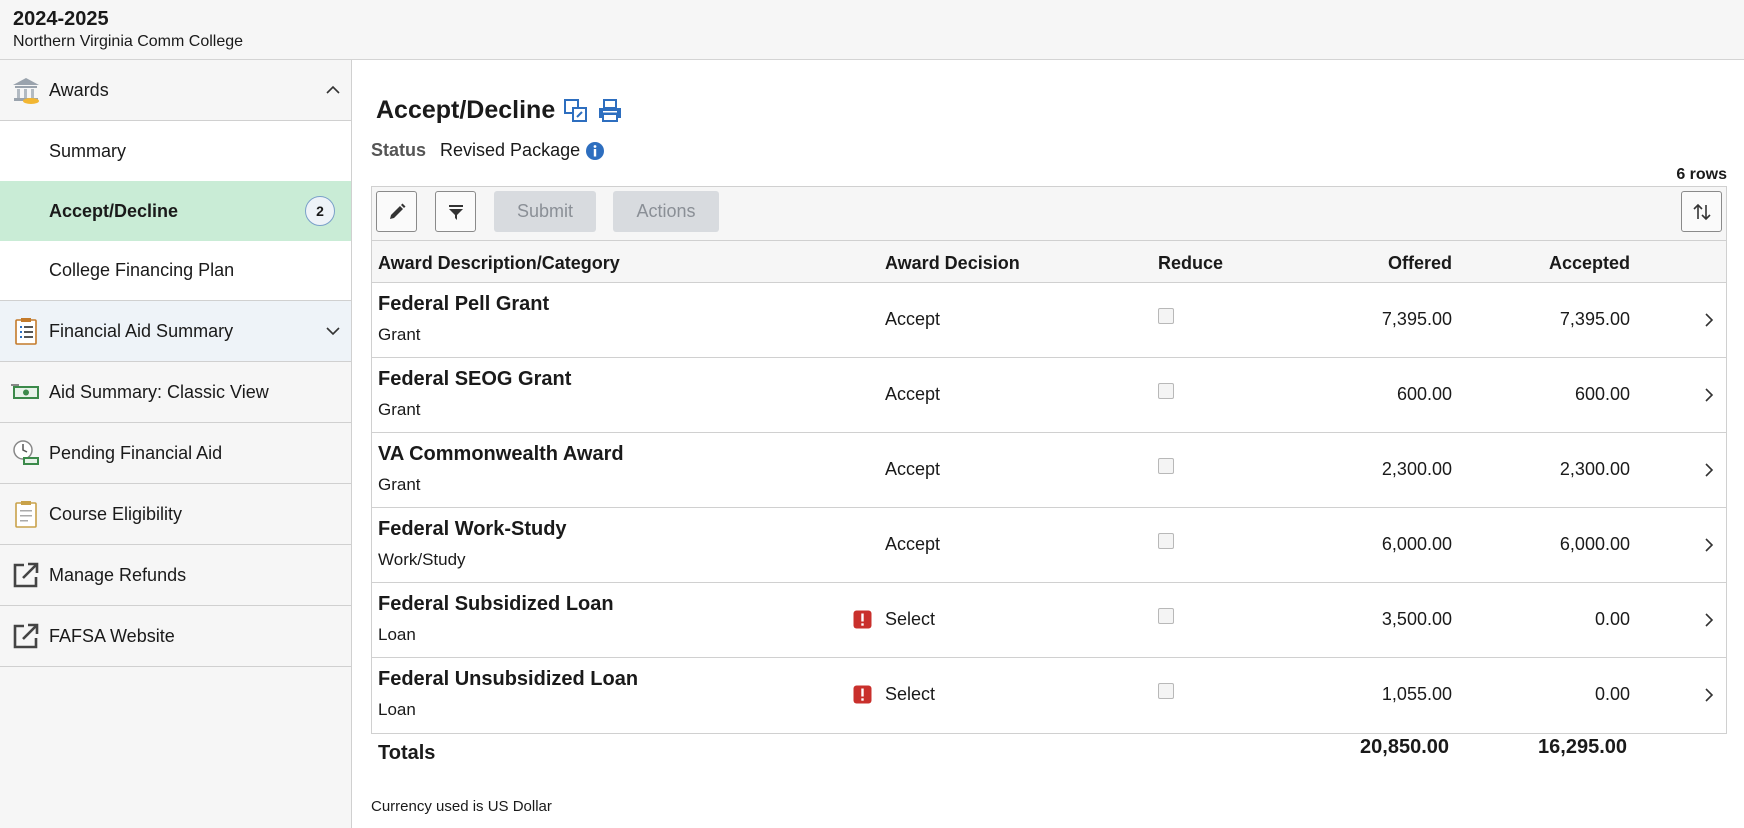  What do you see at coordinates (175, 151) in the screenshot?
I see `sidebar-item-summary: Summary` at bounding box center [175, 151].